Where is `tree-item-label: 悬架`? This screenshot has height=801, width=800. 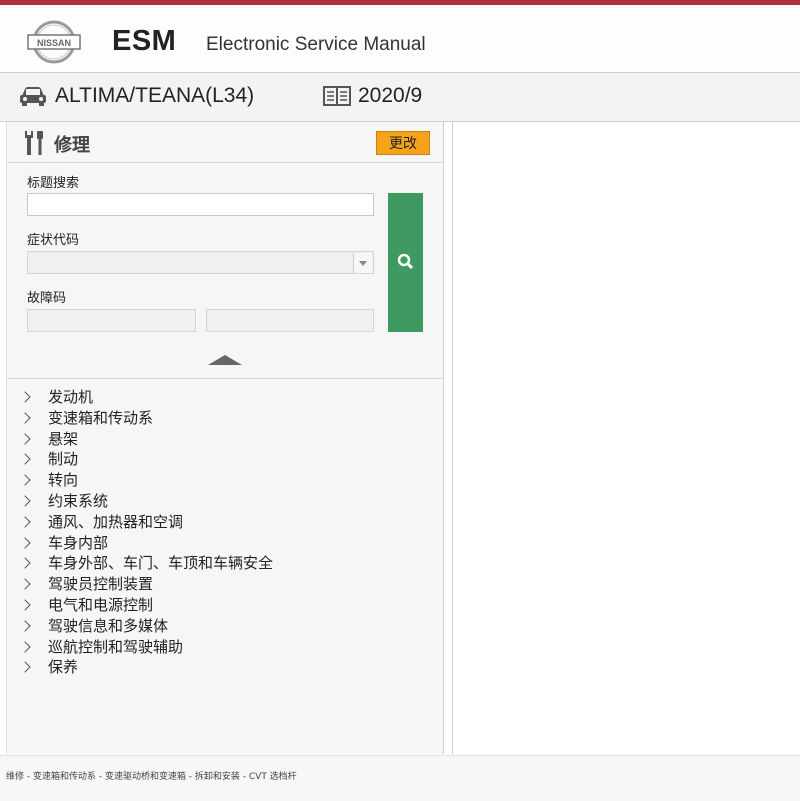
tree-item-label: 悬架 is located at coordinates (63, 438).